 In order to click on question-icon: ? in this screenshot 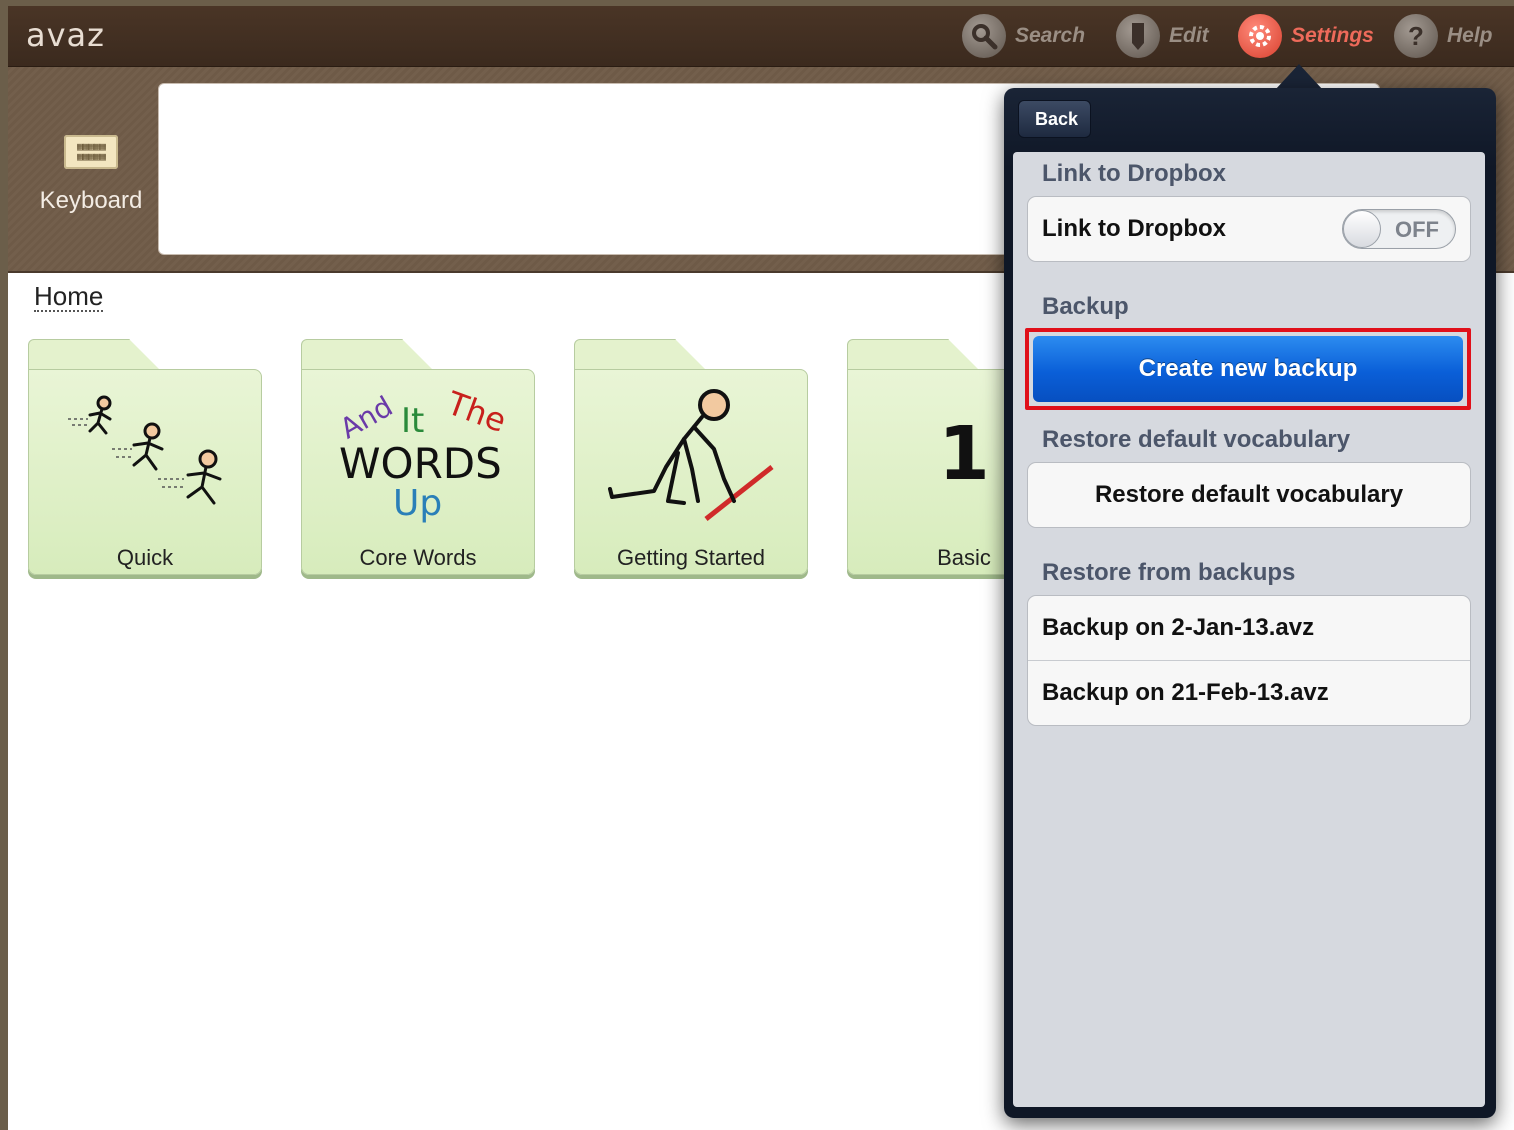, I will do `click(1416, 36)`.